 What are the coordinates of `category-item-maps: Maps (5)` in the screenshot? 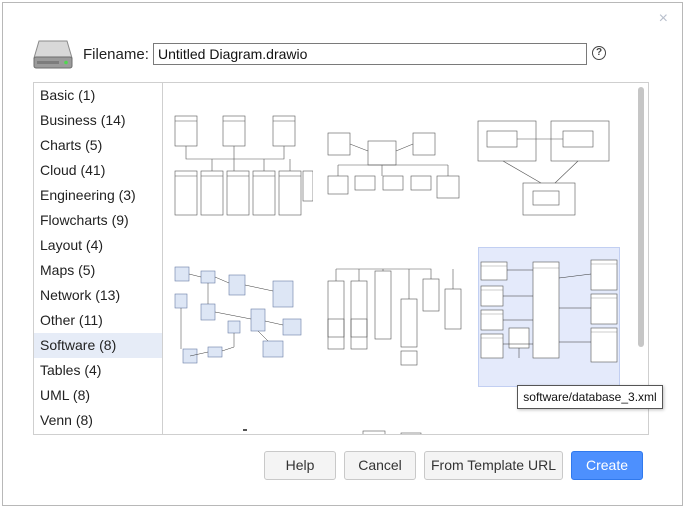 It's located at (98, 270).